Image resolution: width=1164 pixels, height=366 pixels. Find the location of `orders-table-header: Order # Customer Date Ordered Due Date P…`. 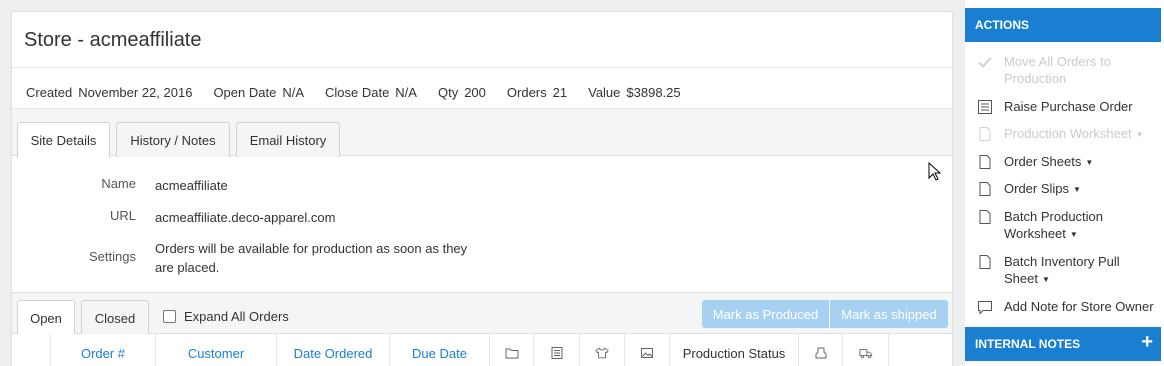

orders-table-header: Order # Customer Date Ordered Due Date P… is located at coordinates (482, 350).